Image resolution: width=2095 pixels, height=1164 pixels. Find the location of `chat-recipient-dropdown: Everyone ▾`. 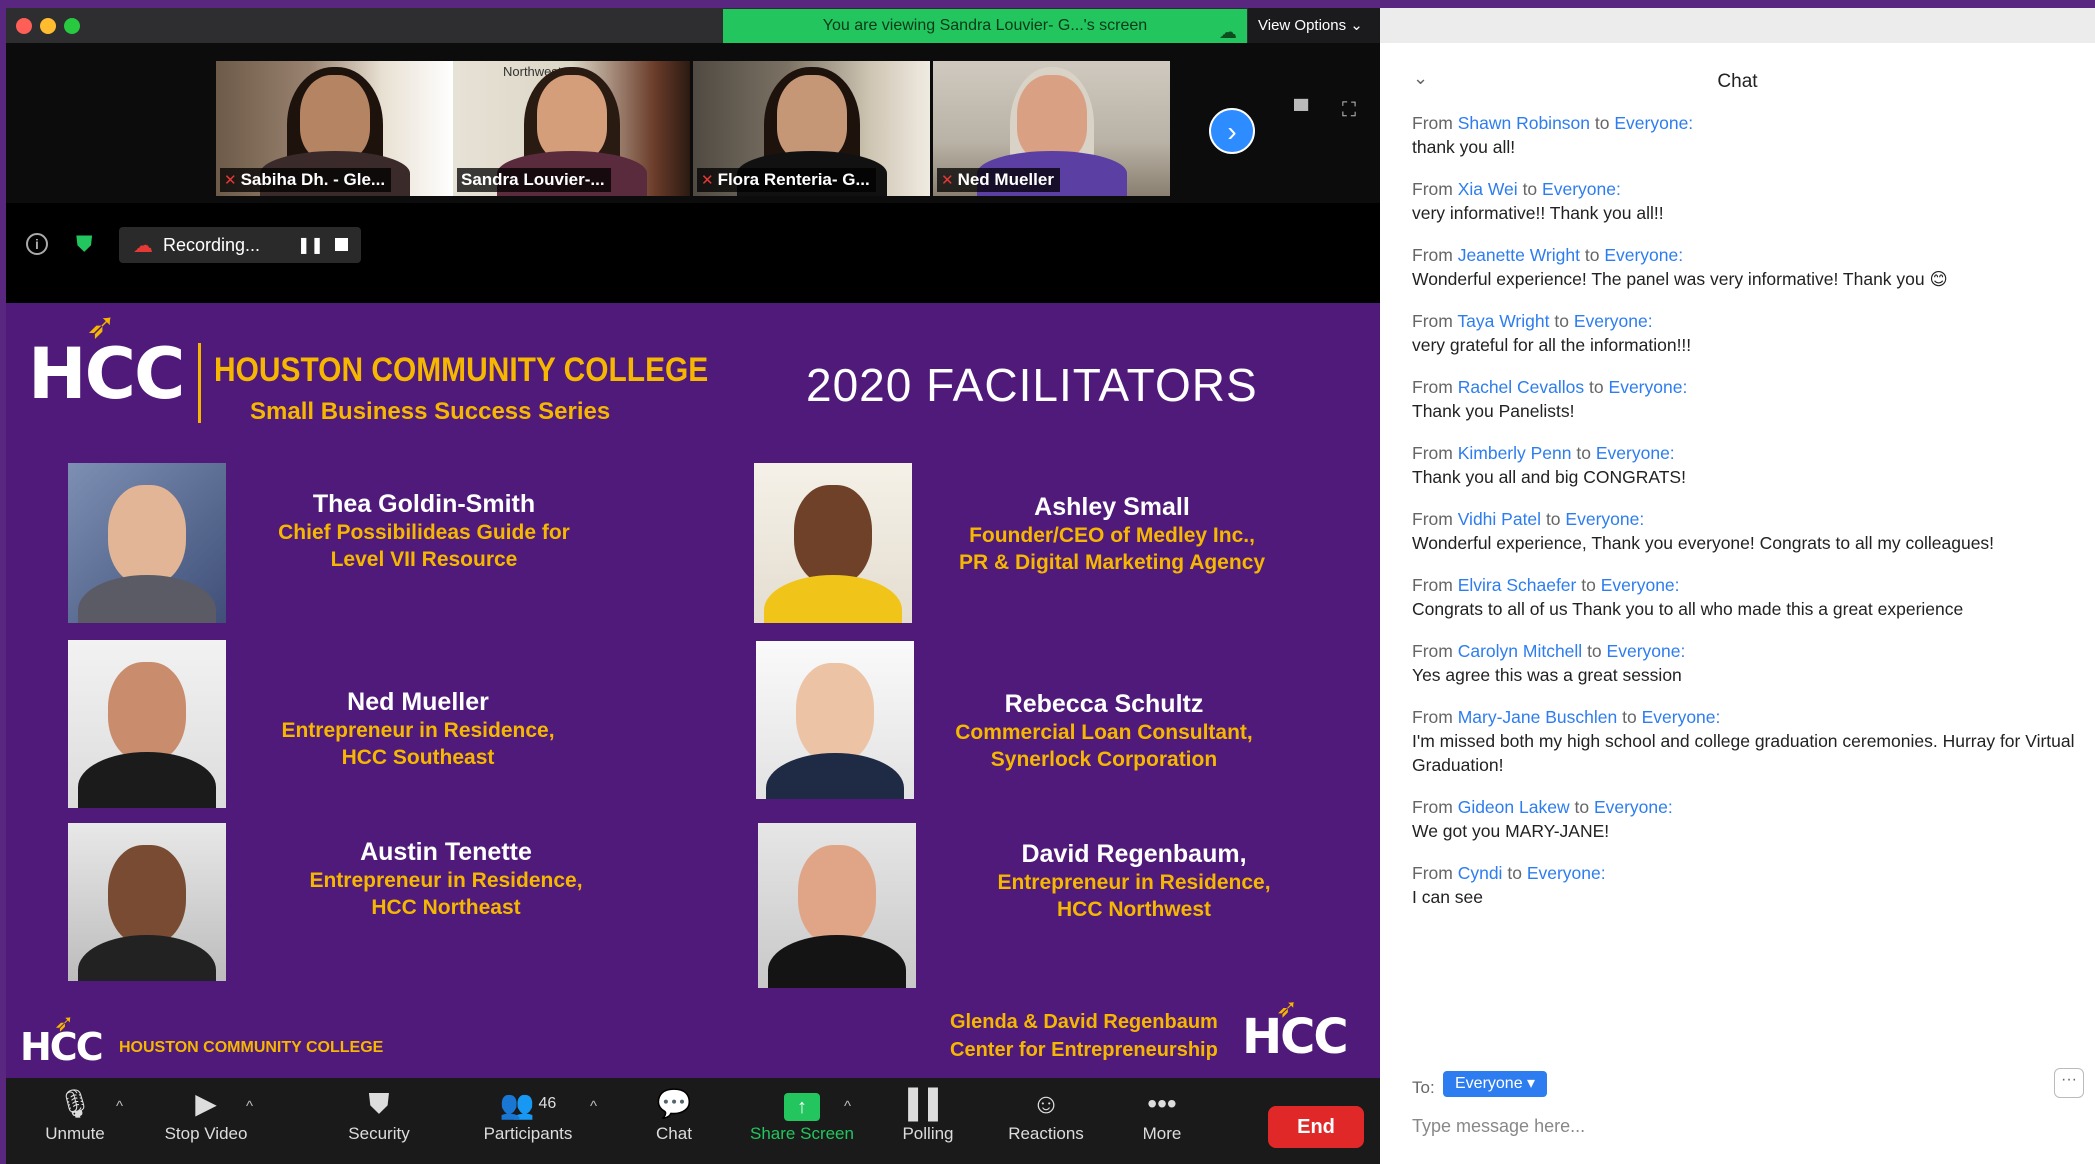

chat-recipient-dropdown: Everyone ▾ is located at coordinates (1495, 1084).